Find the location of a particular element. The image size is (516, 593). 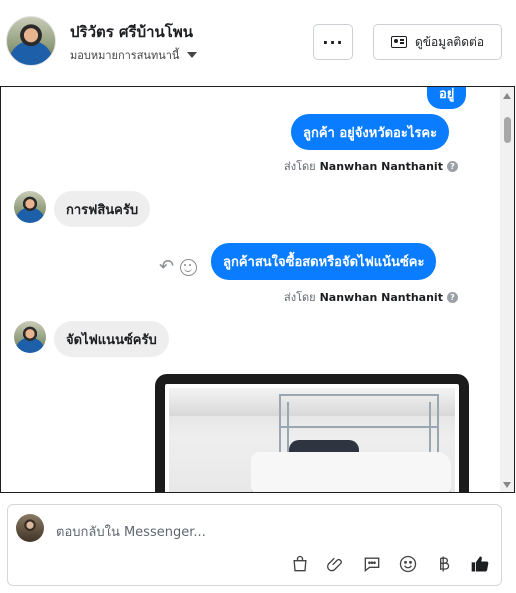

outgoing-message: ลูกค้า อยู่จังหวัดอะไรคะ is located at coordinates (370, 132).